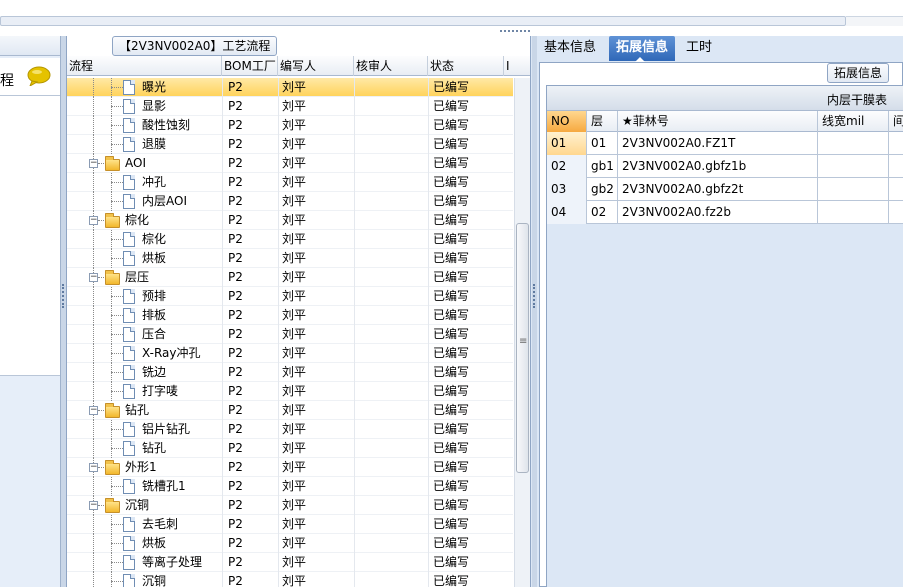 This screenshot has height=587, width=903. Describe the element at coordinates (290, 353) in the screenshot. I see `table-row: X-Ray冲孔 P2 刘平 已编写` at that location.